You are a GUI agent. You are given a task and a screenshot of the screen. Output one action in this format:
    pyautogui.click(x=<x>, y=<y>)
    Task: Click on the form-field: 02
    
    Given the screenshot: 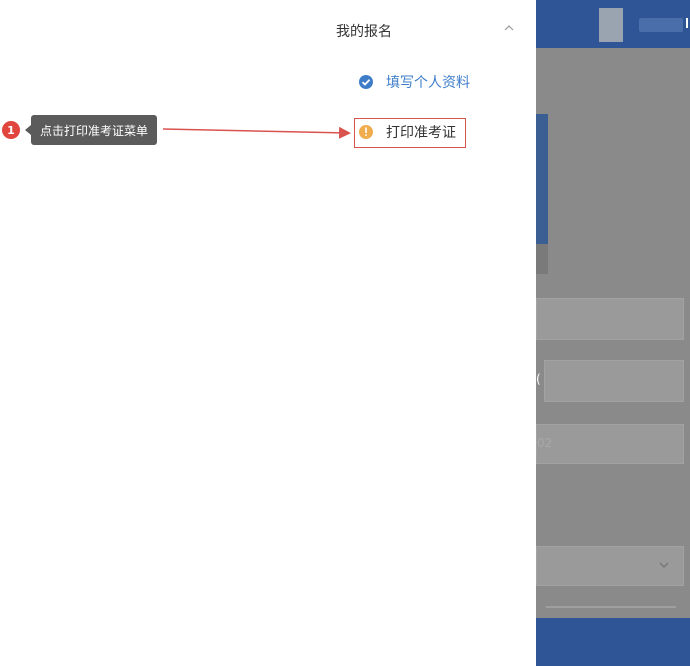 What is the action you would take?
    pyautogui.click(x=610, y=444)
    